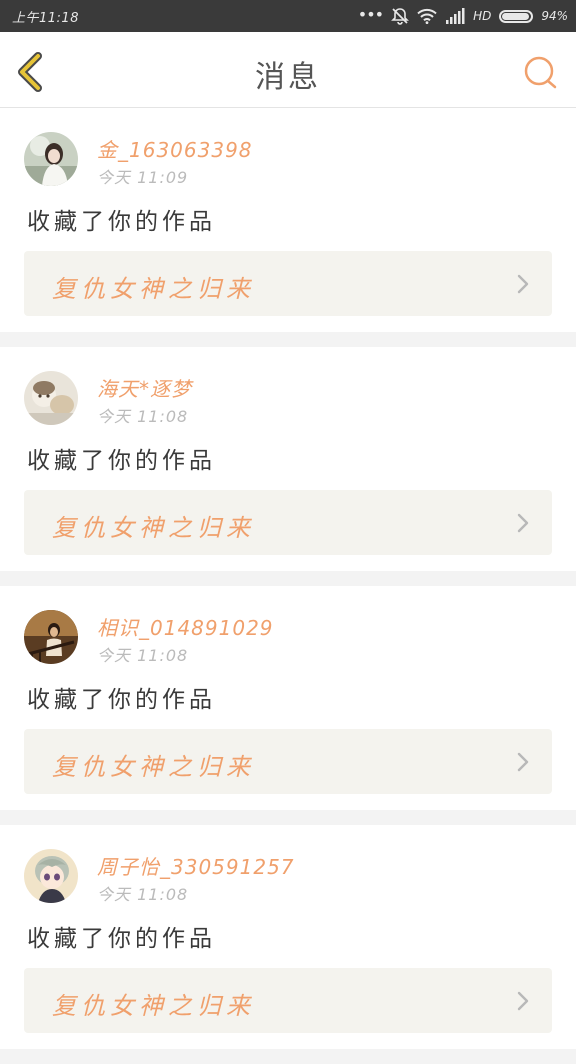 This screenshot has height=1064, width=576. Describe the element at coordinates (175, 148) in the screenshot. I see `username: 金_163063398` at that location.